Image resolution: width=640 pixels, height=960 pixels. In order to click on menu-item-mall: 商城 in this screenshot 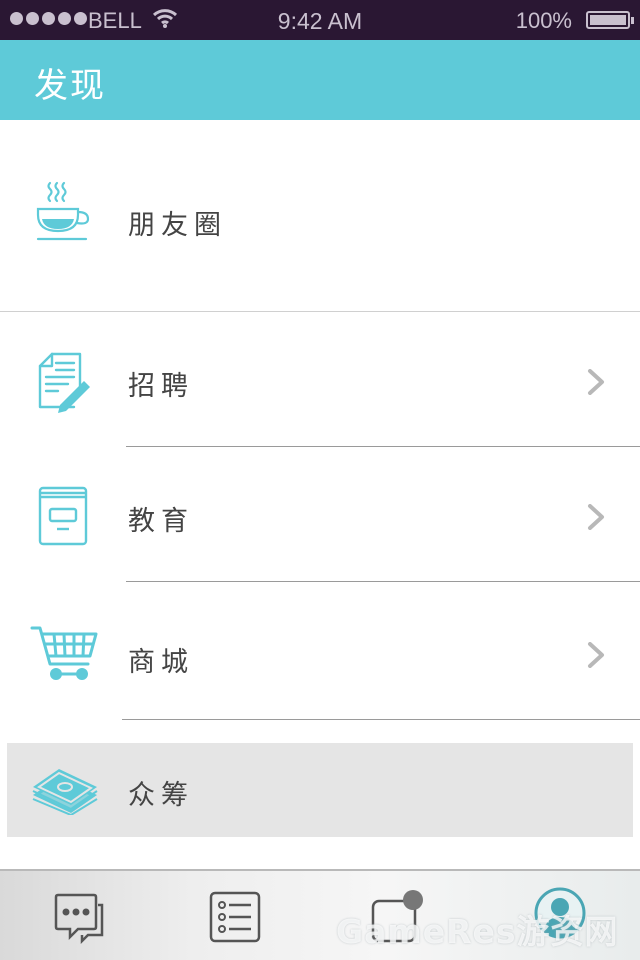, I will do `click(320, 650)`.